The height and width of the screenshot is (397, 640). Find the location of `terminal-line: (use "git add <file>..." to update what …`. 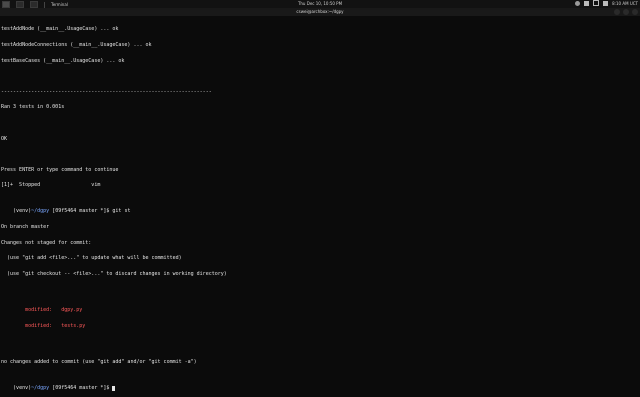

terminal-line: (use "git add <file>..." to update what … is located at coordinates (91, 258).